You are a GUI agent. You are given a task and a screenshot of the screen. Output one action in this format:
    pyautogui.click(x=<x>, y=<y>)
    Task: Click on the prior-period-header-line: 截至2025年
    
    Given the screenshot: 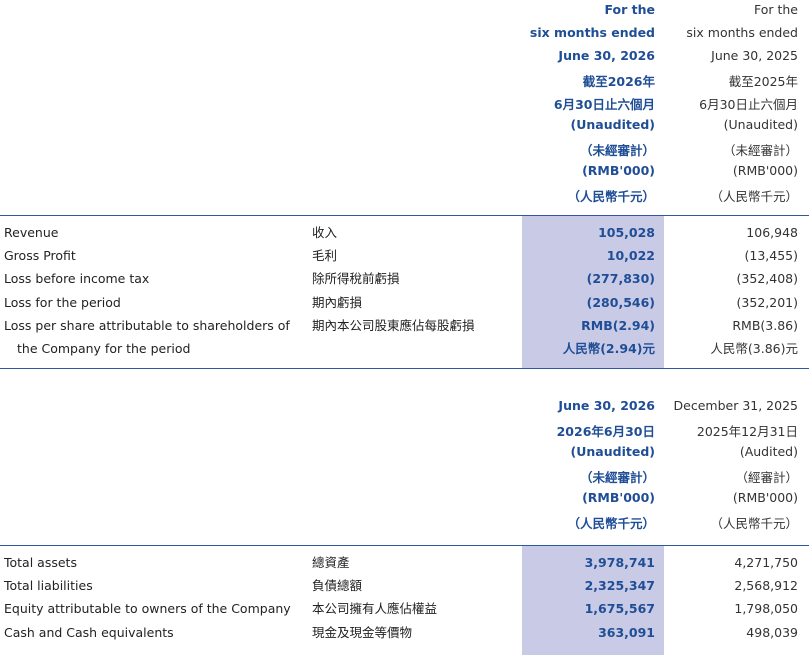 What is the action you would take?
    pyautogui.click(x=763, y=81)
    